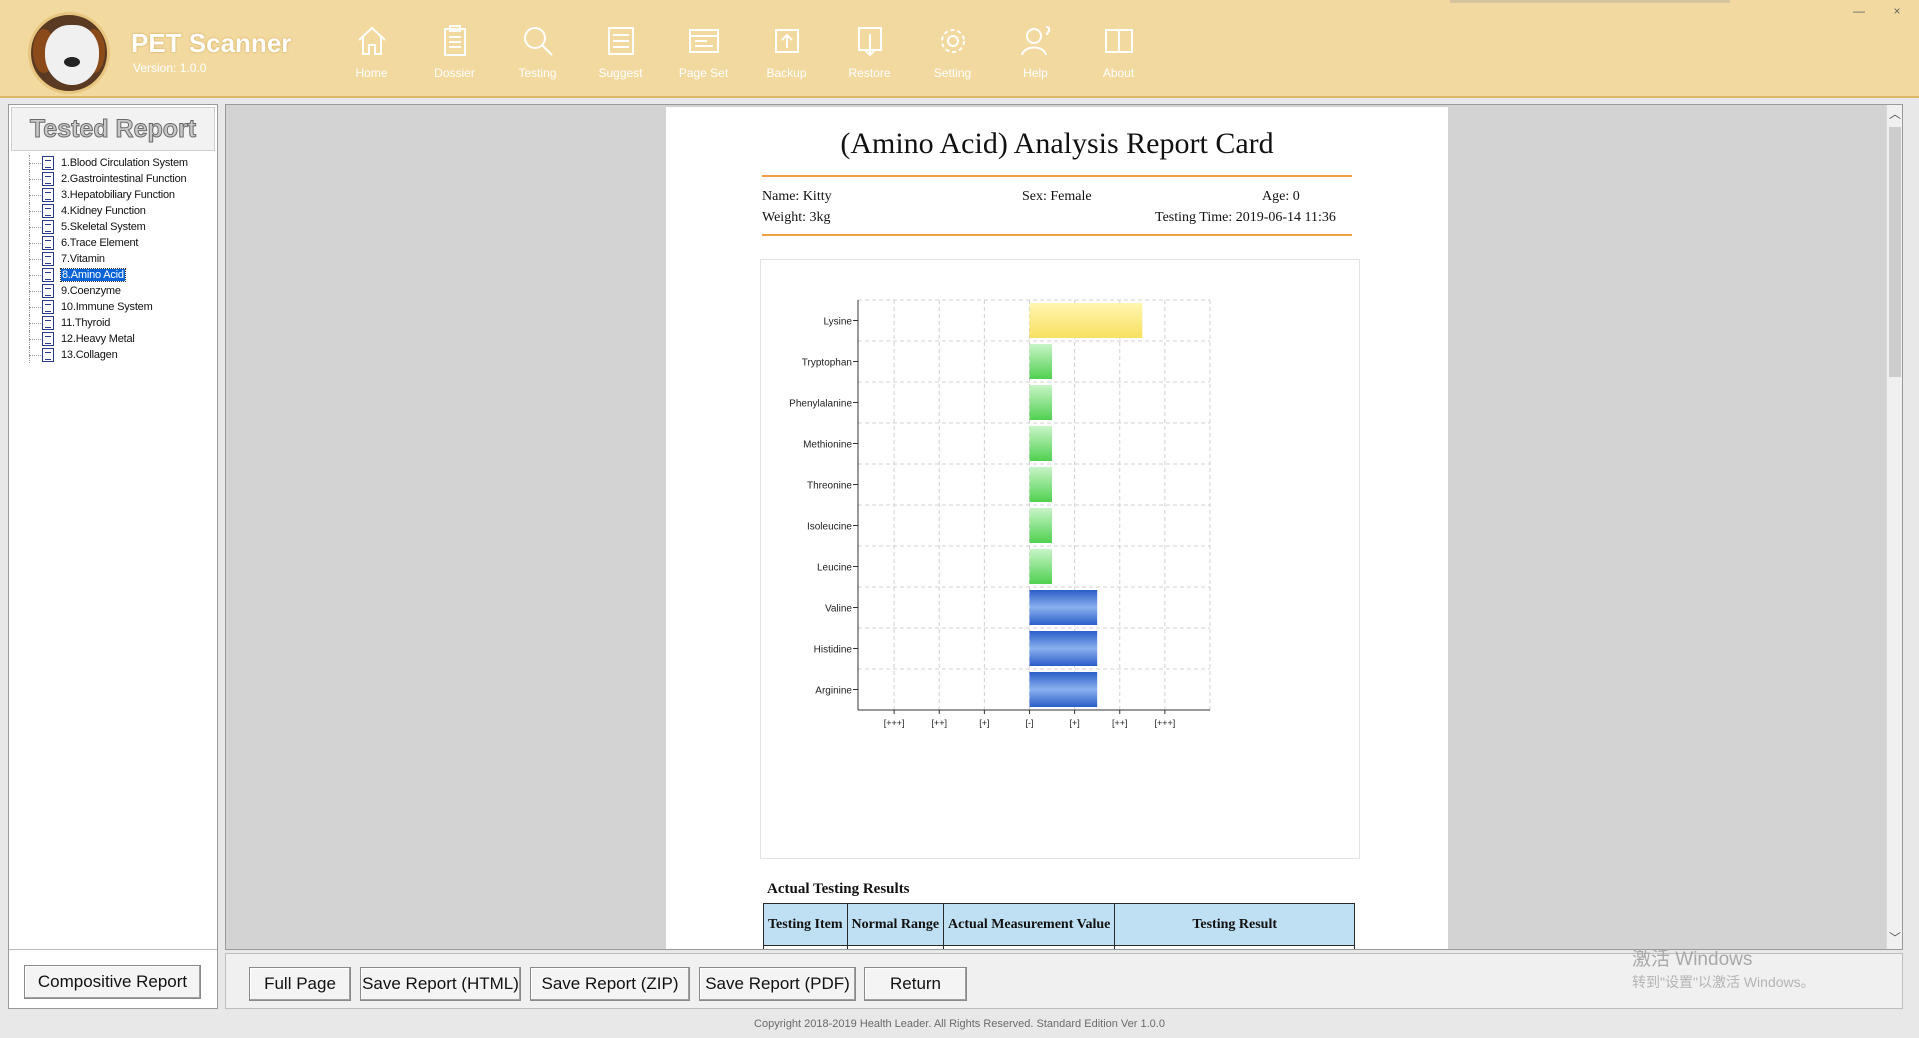 The height and width of the screenshot is (1038, 1919). I want to click on home-icon, so click(371, 40).